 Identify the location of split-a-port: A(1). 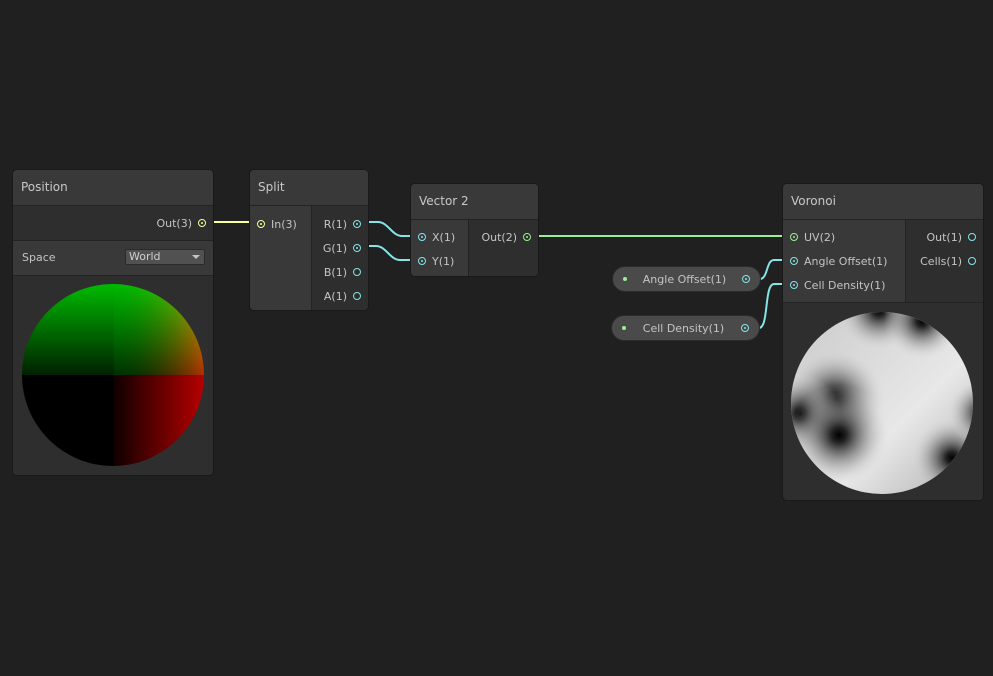
(340, 296).